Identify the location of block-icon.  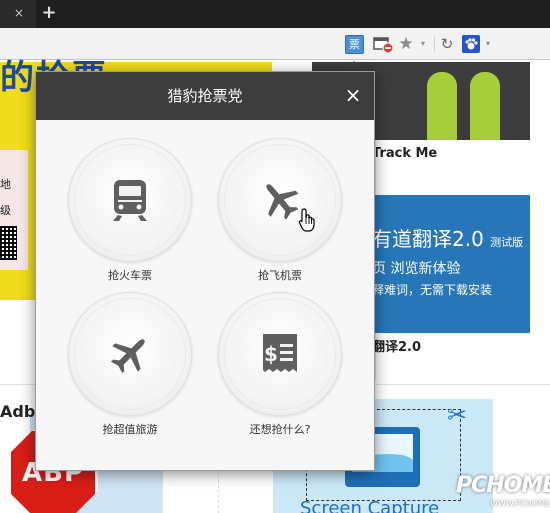
(384, 44).